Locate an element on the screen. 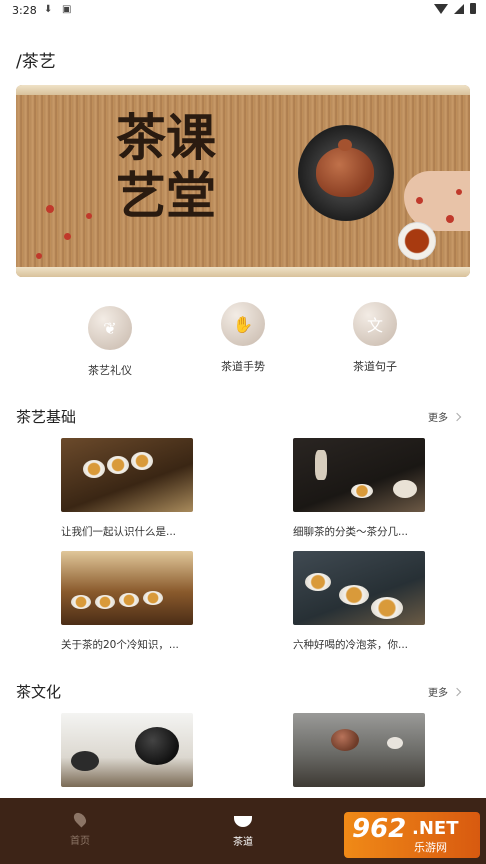 The width and height of the screenshot is (486, 864). status-bar: 3:28 ⬇ ▣ is located at coordinates (243, 11).